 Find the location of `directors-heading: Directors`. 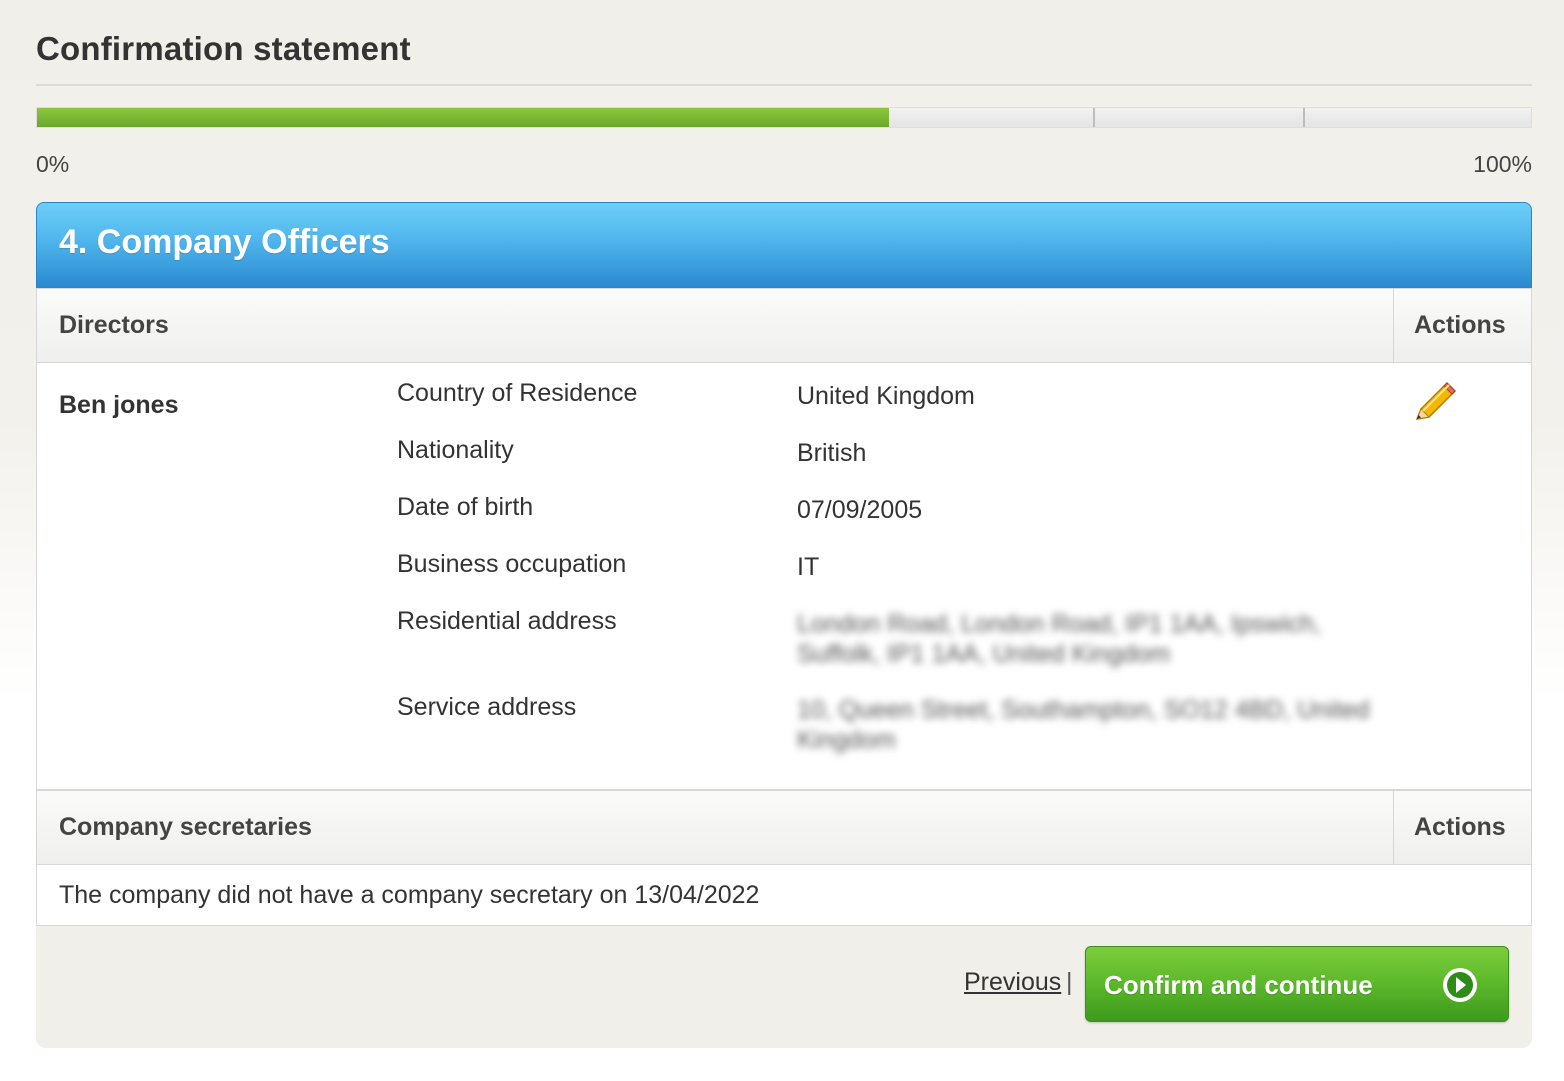

directors-heading: Directors is located at coordinates (114, 325).